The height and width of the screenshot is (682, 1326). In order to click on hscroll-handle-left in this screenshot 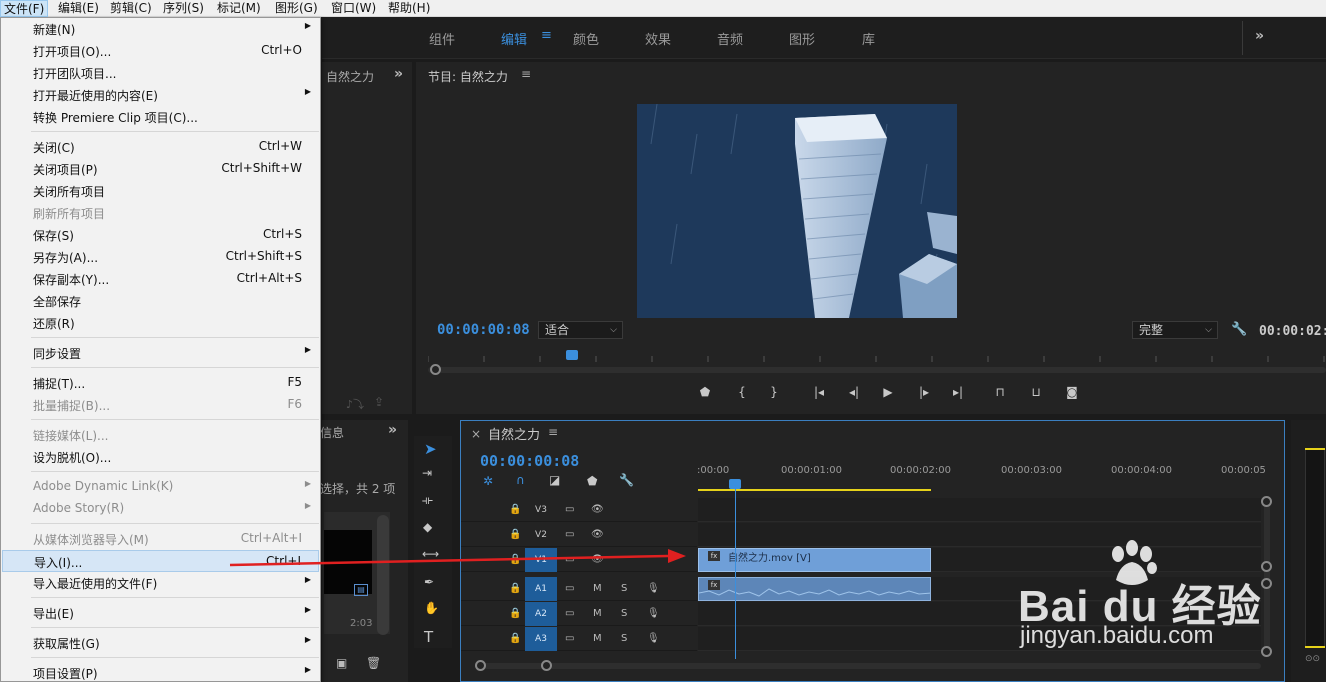, I will do `click(480, 665)`.